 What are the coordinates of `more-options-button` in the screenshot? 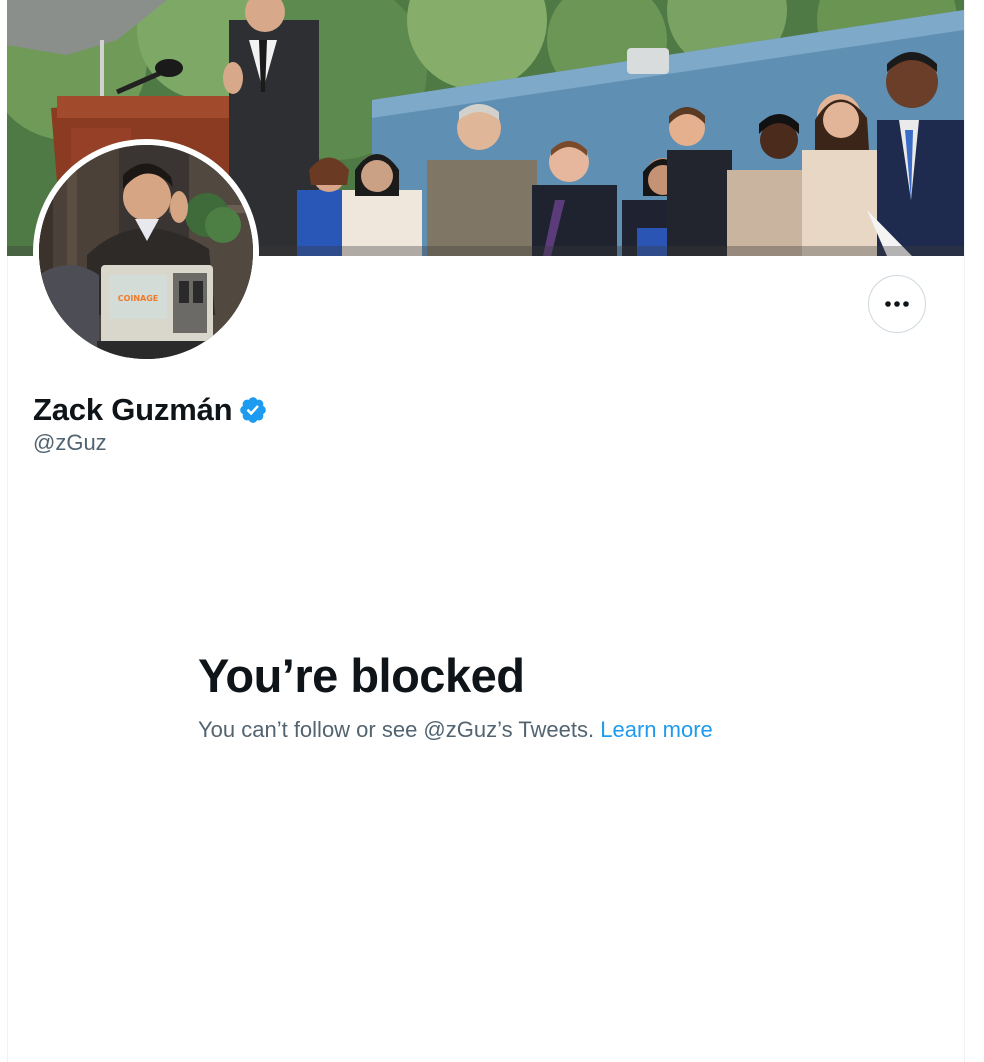 It's located at (897, 304).